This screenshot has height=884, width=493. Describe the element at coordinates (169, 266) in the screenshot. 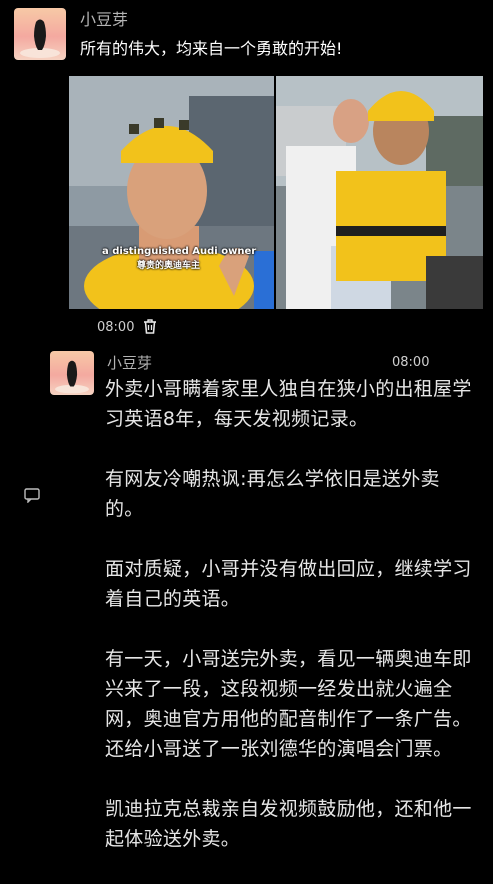

I see `video-subtitle-cn: 尊贵的奥迪车主` at that location.